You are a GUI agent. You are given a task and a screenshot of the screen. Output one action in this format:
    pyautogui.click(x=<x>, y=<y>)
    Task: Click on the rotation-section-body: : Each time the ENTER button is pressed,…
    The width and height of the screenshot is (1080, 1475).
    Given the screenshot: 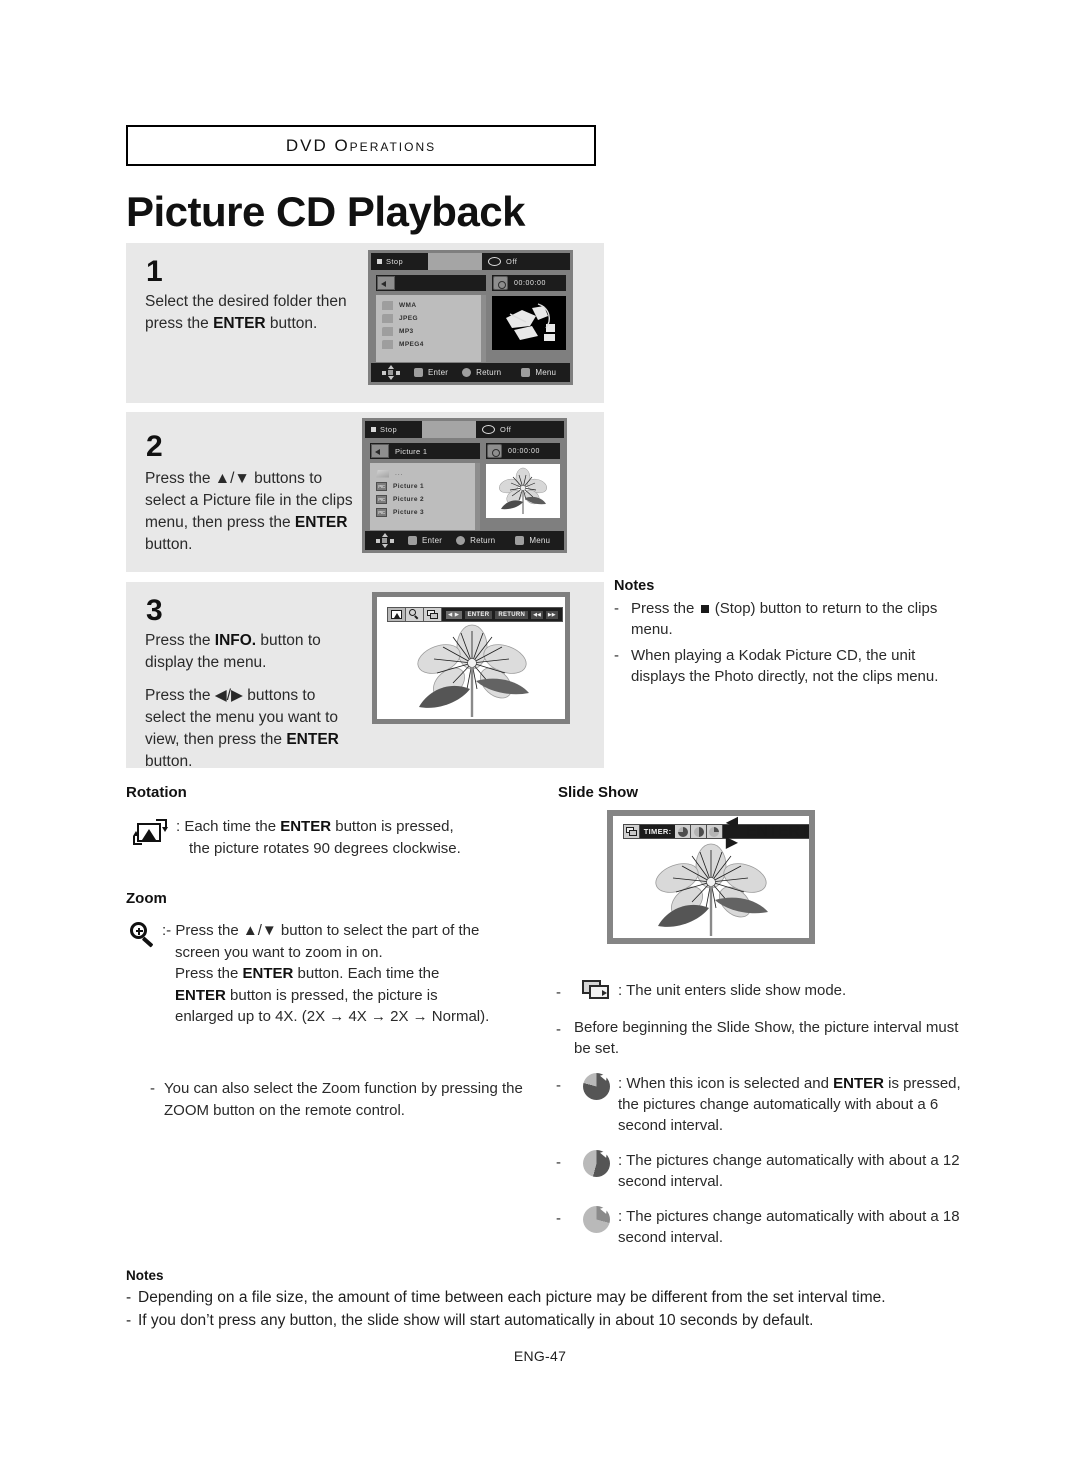 What is the action you would take?
    pyautogui.click(x=347, y=837)
    